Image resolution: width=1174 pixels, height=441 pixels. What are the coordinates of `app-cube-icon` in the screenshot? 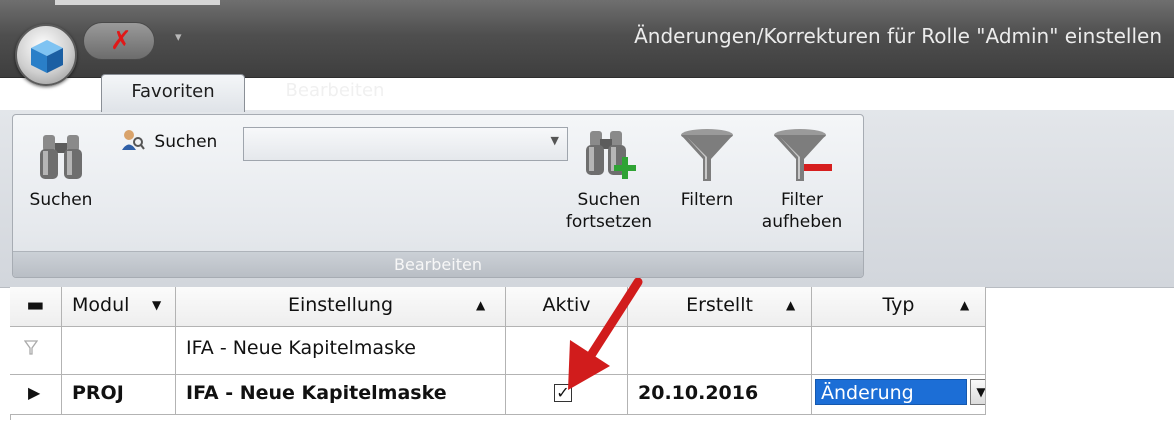 It's located at (47, 56).